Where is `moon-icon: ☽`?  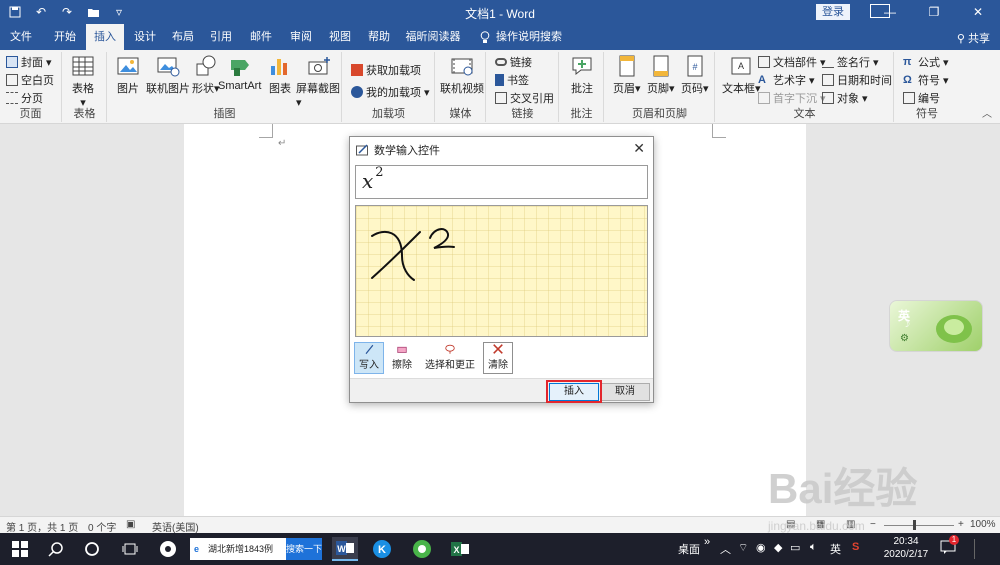 moon-icon: ☽ is located at coordinates (906, 324).